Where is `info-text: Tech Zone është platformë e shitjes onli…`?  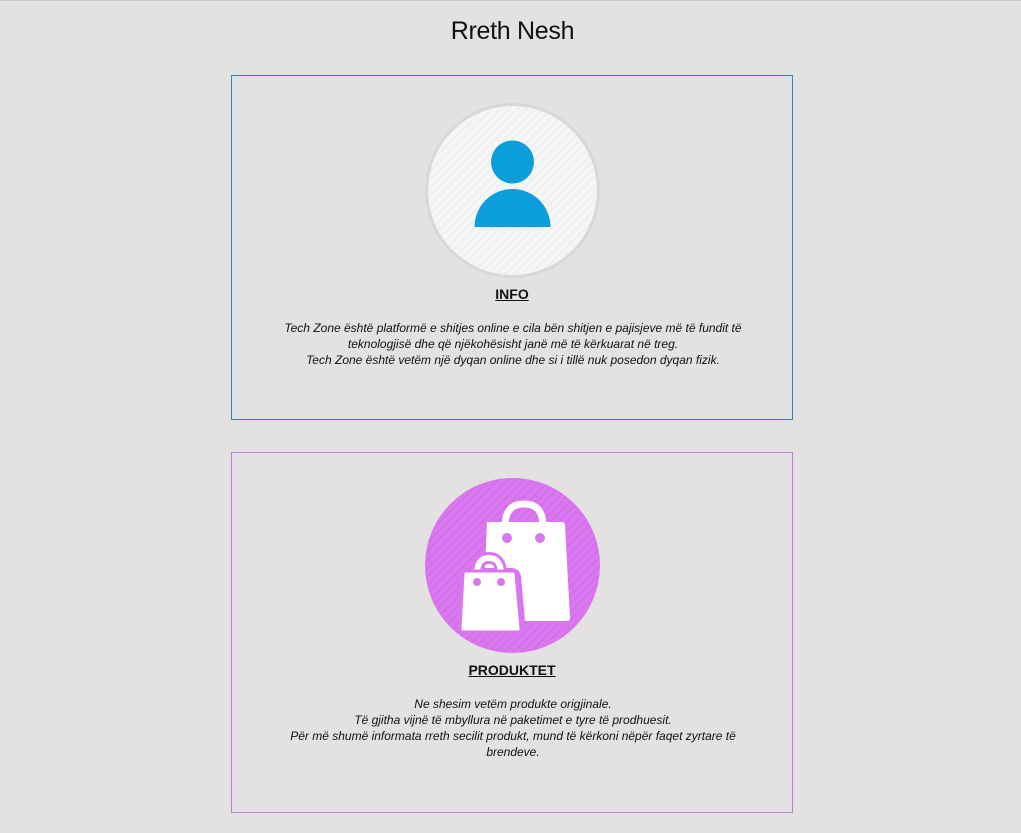
info-text: Tech Zone është platformë e shitjes onli… is located at coordinates (513, 344).